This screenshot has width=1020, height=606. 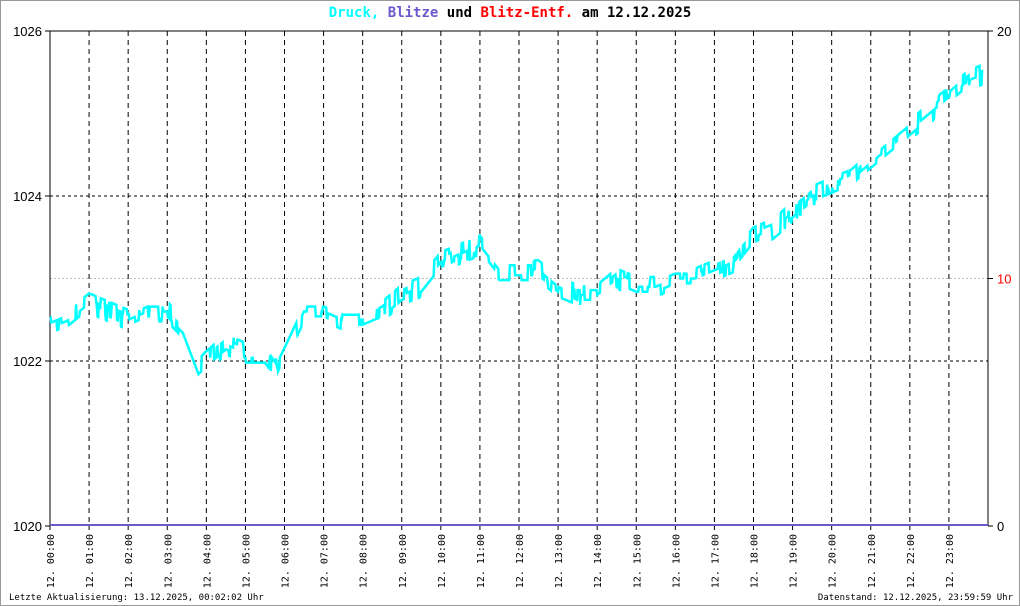 What do you see at coordinates (637, 561) in the screenshot?
I see `x-tick-label: 12. 15:00` at bounding box center [637, 561].